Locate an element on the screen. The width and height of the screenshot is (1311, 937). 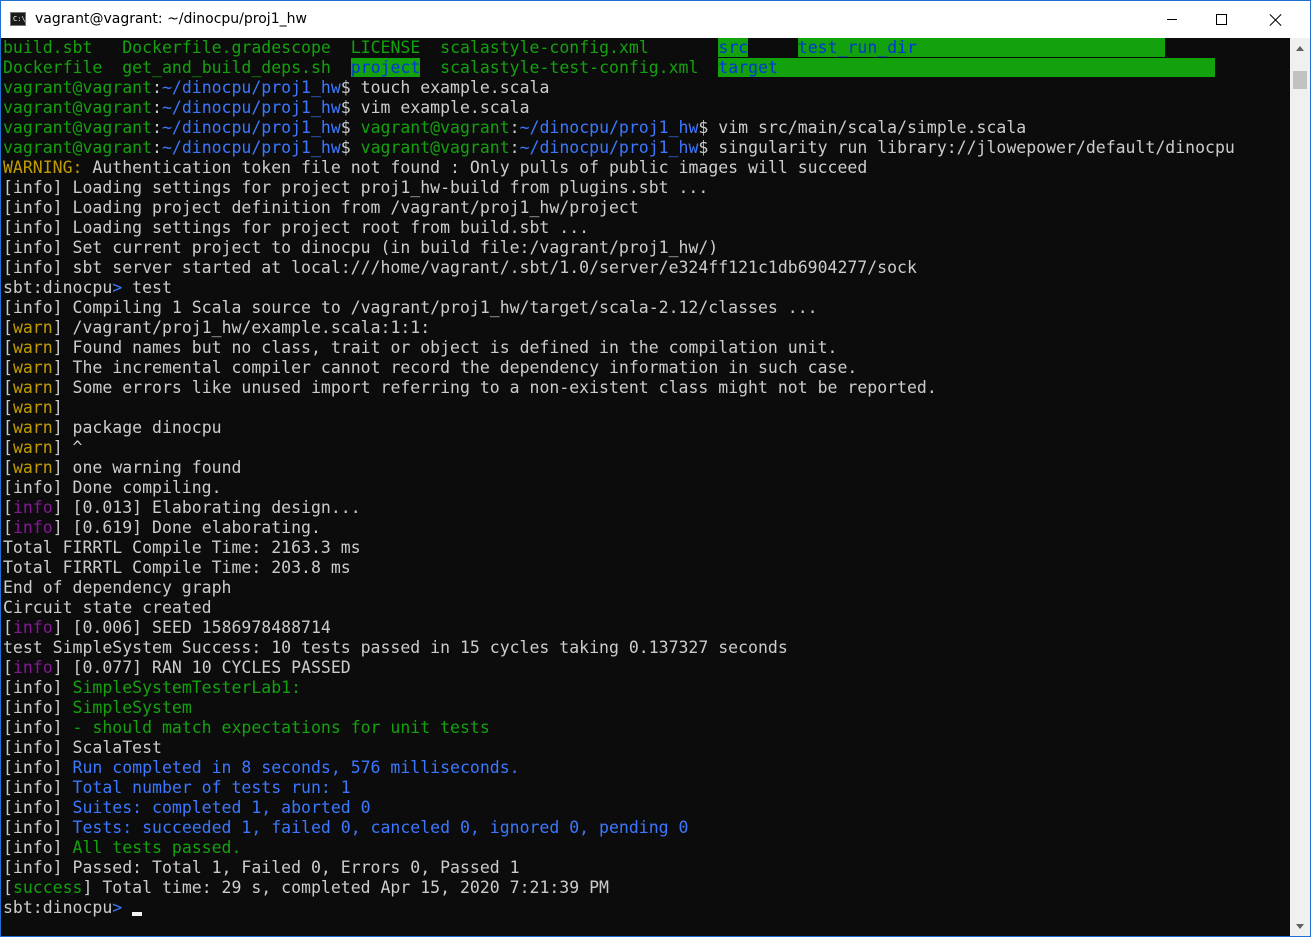
terminal-line: [info] Done compiling. is located at coordinates (646, 488).